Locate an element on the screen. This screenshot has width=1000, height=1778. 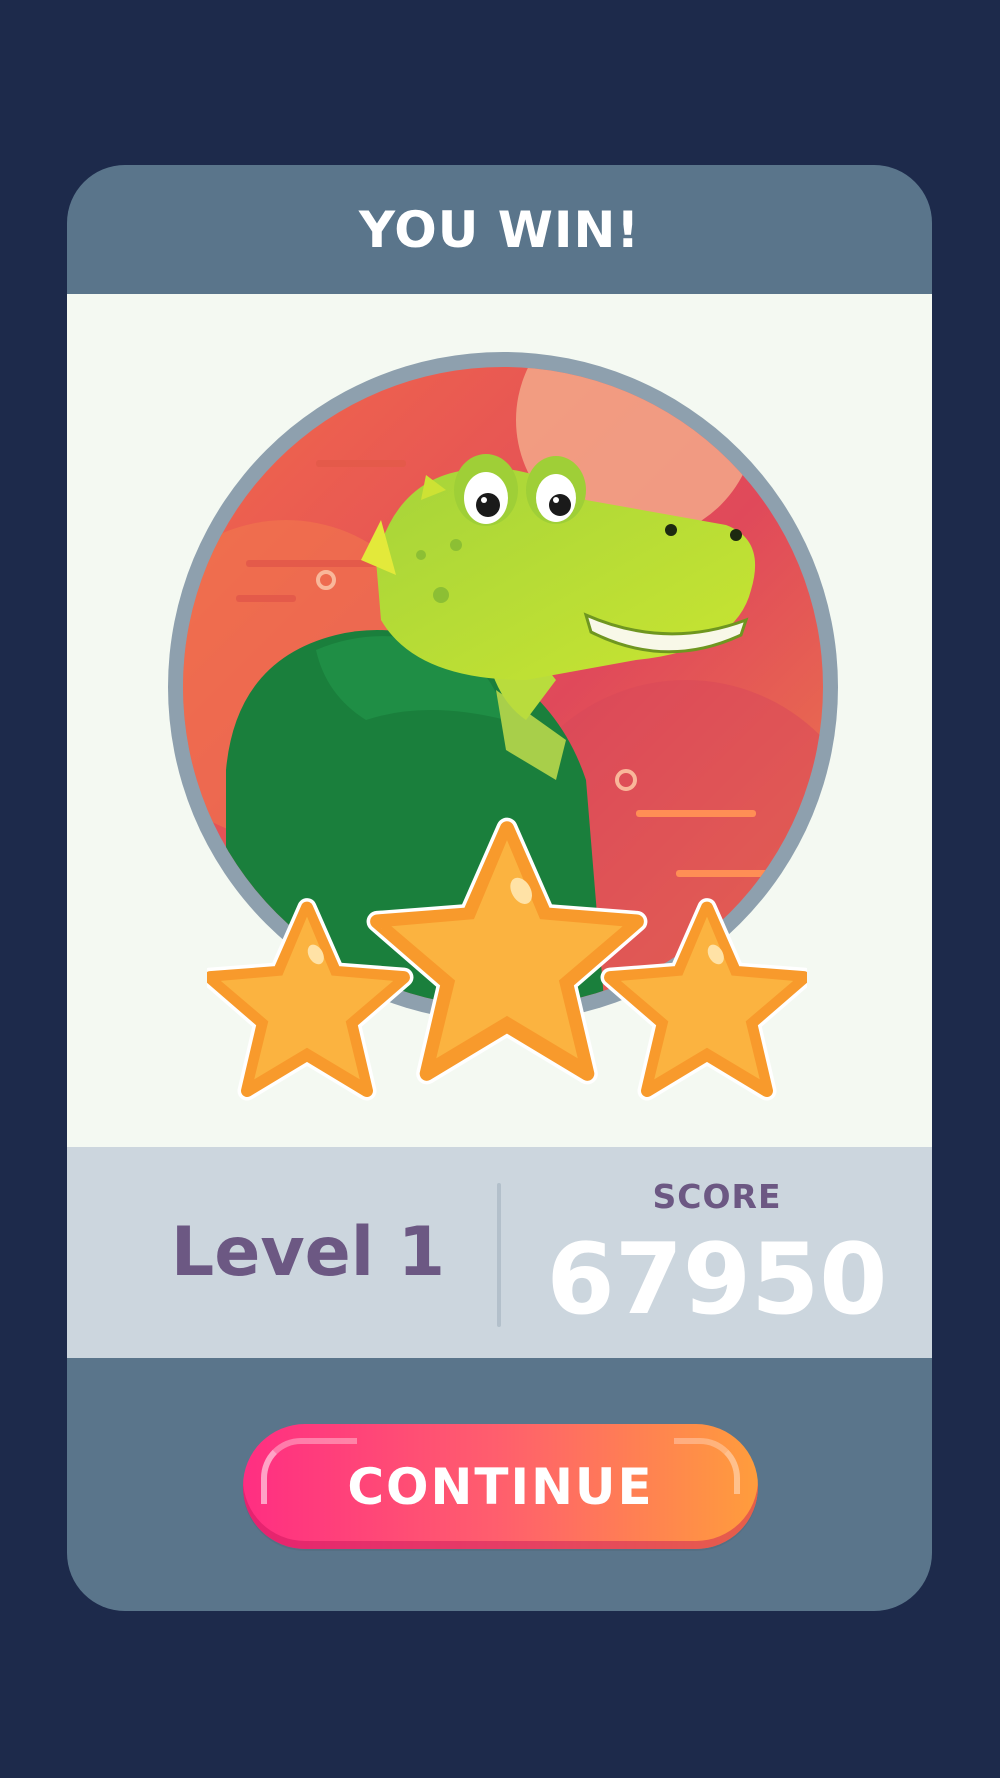
score-value: 67950 is located at coordinates (717, 1280).